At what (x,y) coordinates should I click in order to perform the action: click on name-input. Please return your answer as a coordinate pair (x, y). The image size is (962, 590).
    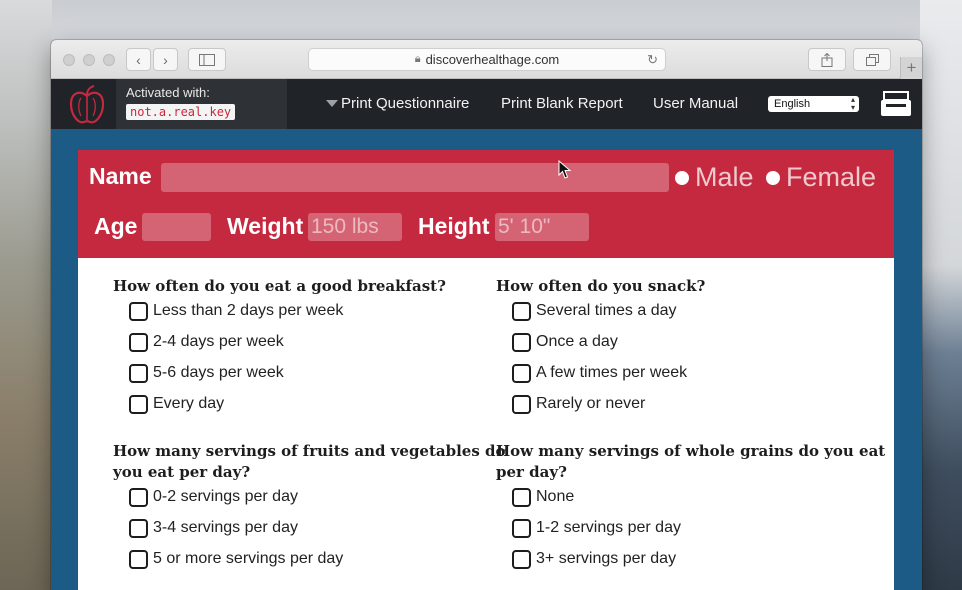
    Looking at the image, I should click on (415, 177).